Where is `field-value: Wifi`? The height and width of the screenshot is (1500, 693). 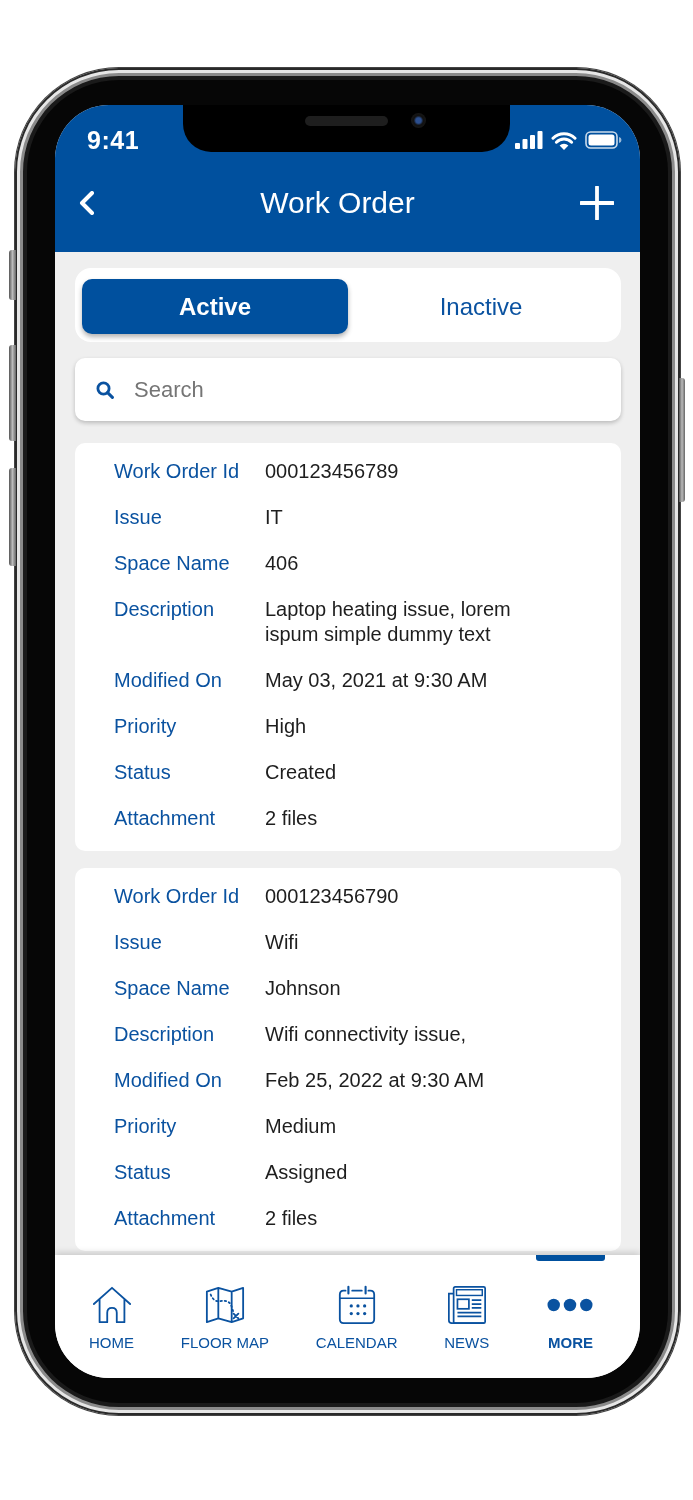
field-value: Wifi is located at coordinates (282, 942).